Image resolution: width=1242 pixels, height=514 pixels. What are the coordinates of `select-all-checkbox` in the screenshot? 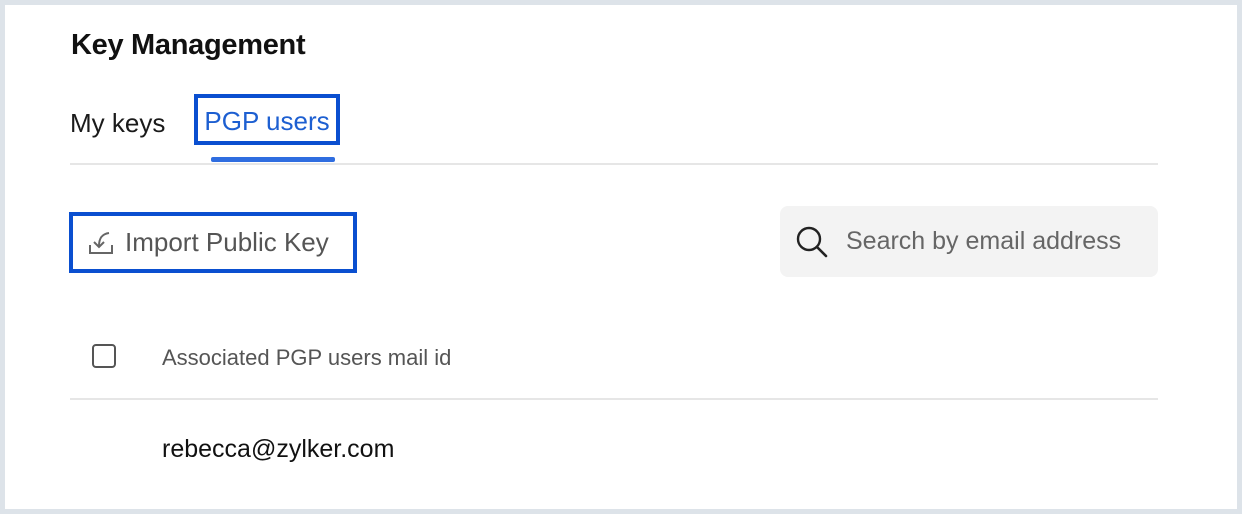 It's located at (104, 356).